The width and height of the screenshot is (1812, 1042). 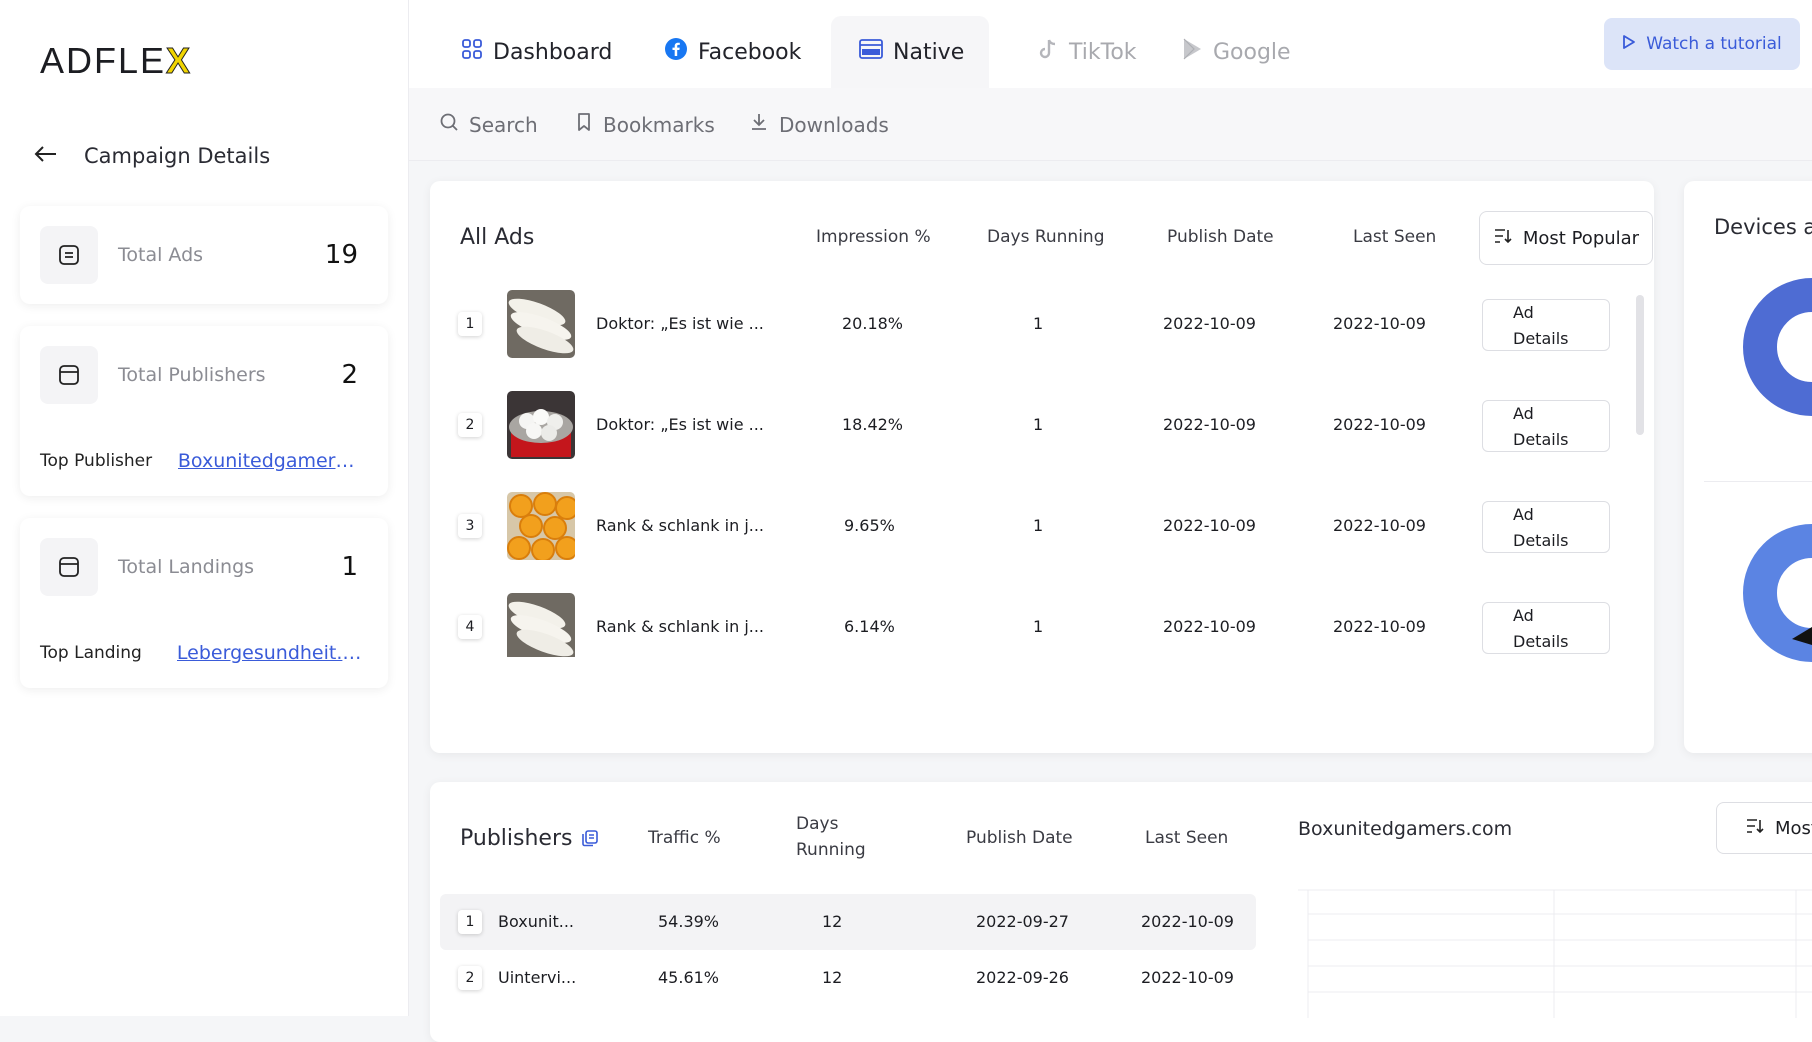 What do you see at coordinates (831, 850) in the screenshot?
I see `days-running-column-header-line2: Running` at bounding box center [831, 850].